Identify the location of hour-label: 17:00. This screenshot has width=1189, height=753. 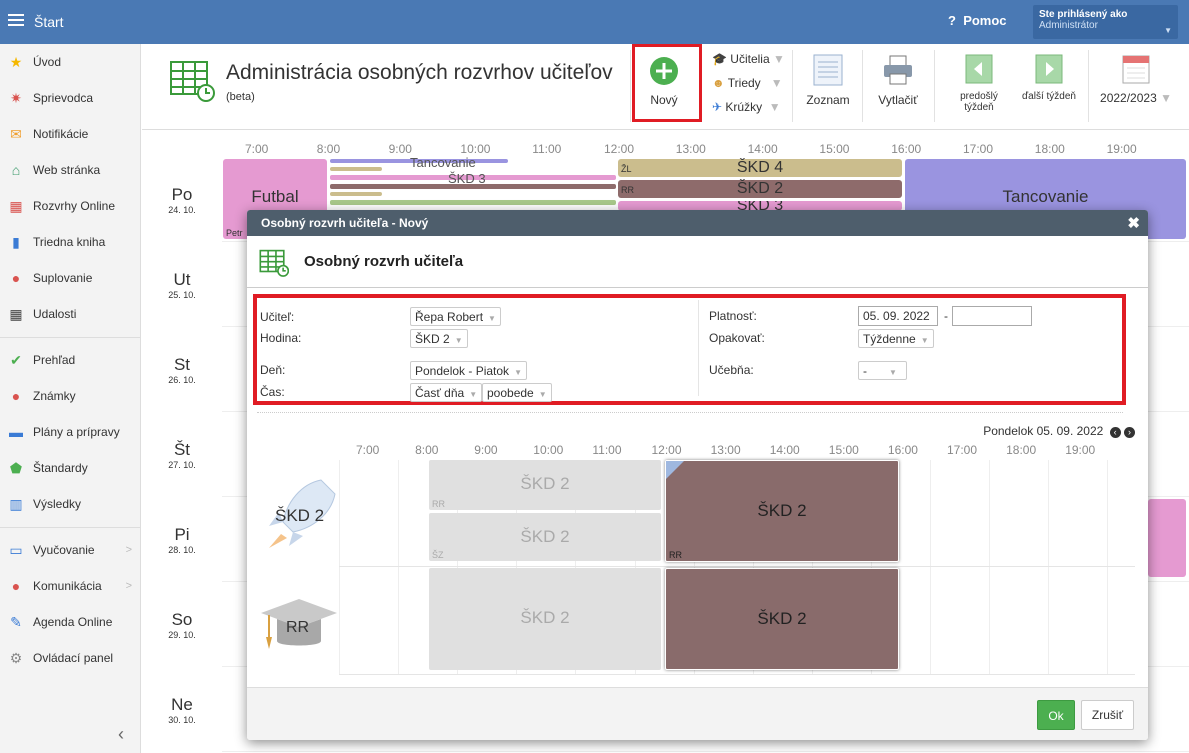
(978, 149).